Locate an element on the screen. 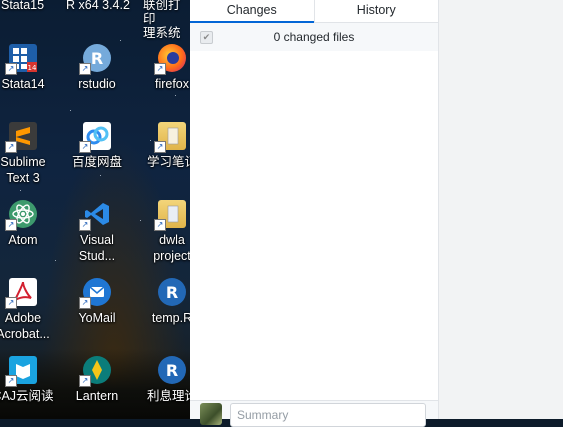 Image resolution: width=563 pixels, height=427 pixels. icon-label: CAJ云阅读 is located at coordinates (27, 396).